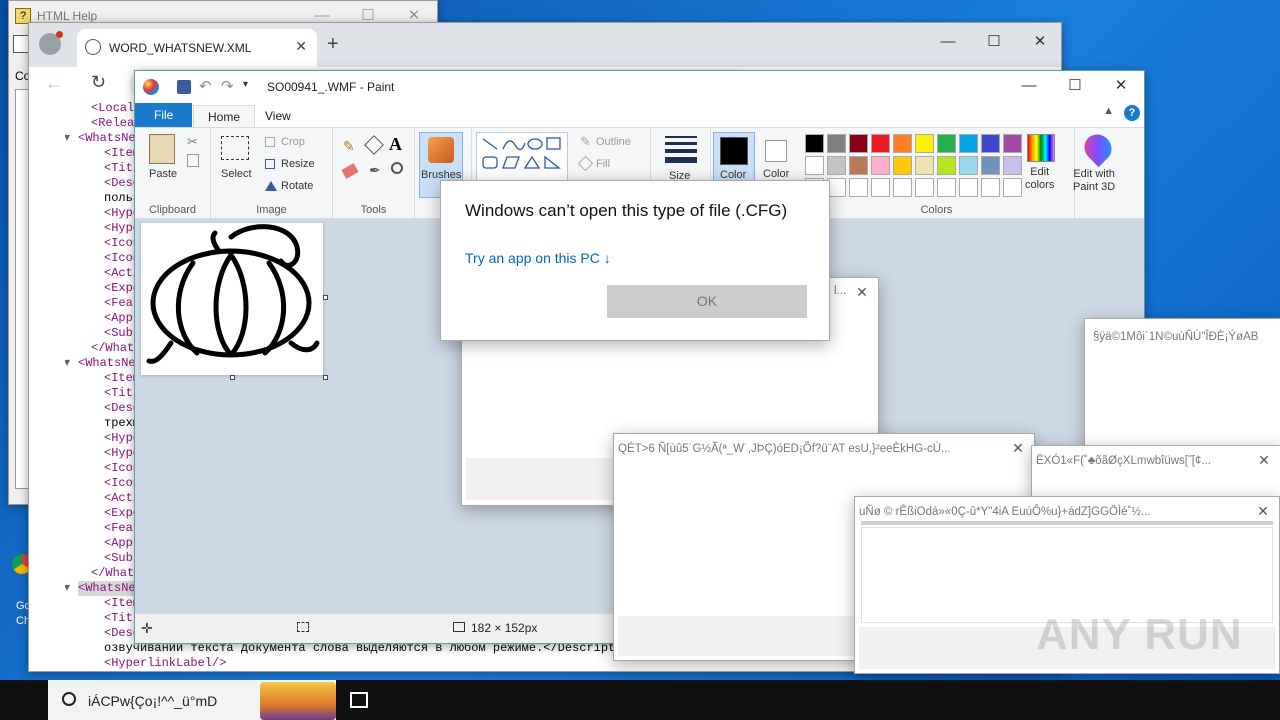 The height and width of the screenshot is (720, 1280). Describe the element at coordinates (1121, 86) in the screenshot. I see `paint-close-button: ✕` at that location.